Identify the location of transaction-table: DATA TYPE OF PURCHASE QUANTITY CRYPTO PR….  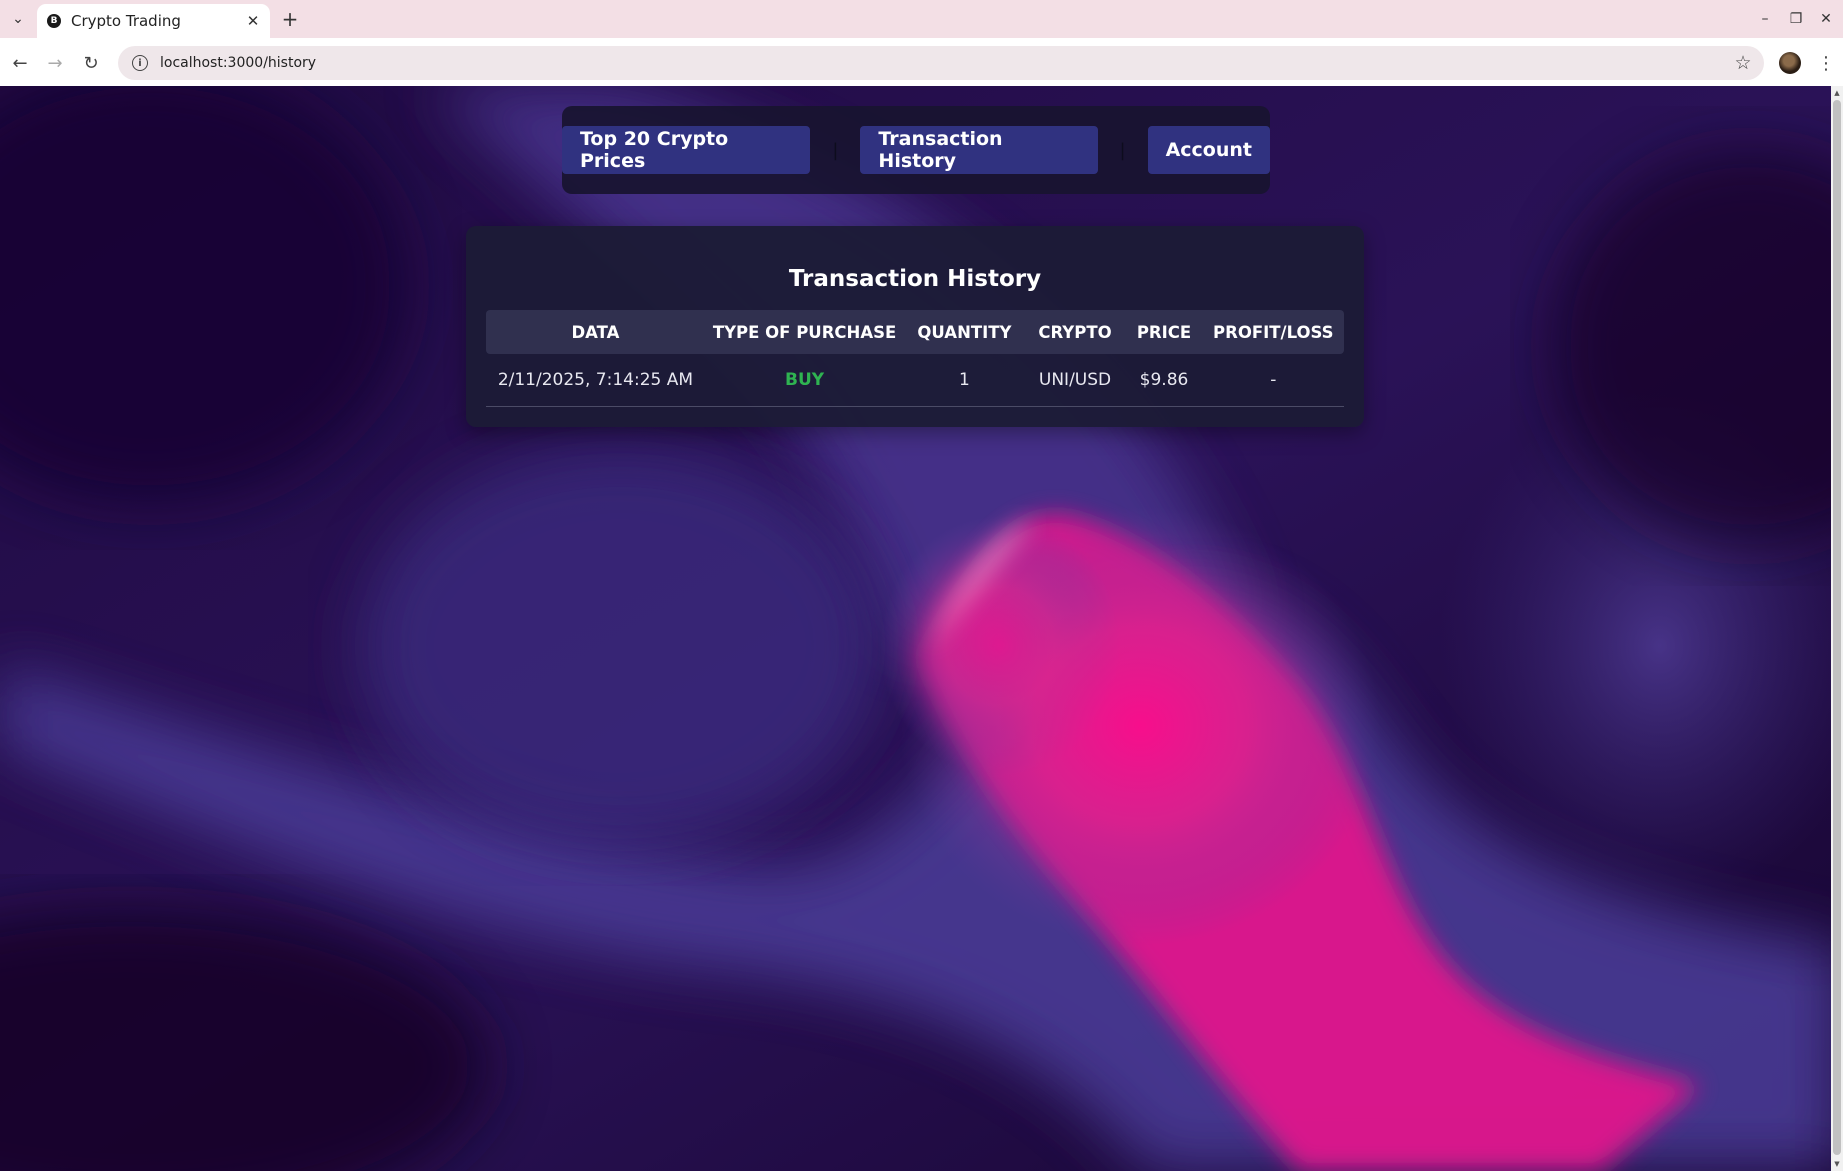
(915, 358).